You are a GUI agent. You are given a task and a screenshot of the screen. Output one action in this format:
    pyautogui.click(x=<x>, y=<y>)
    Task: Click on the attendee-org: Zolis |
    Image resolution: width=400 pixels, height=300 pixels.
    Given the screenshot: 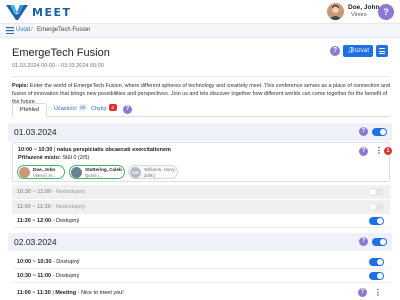 What is the action you would take?
    pyautogui.click(x=150, y=175)
    